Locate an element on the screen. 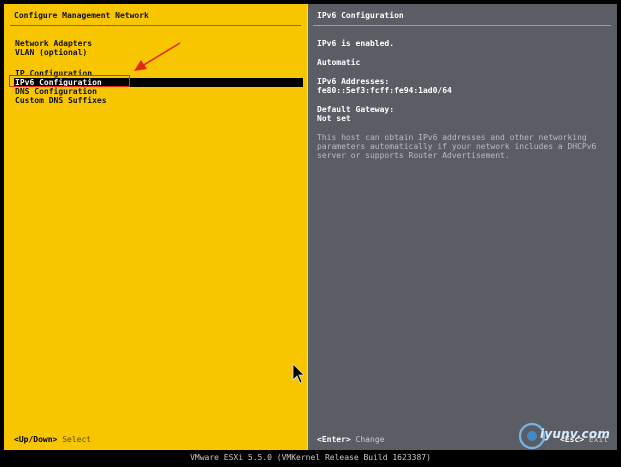 Image resolution: width=621 pixels, height=467 pixels. mouse-pointer-icon is located at coordinates (298, 373).